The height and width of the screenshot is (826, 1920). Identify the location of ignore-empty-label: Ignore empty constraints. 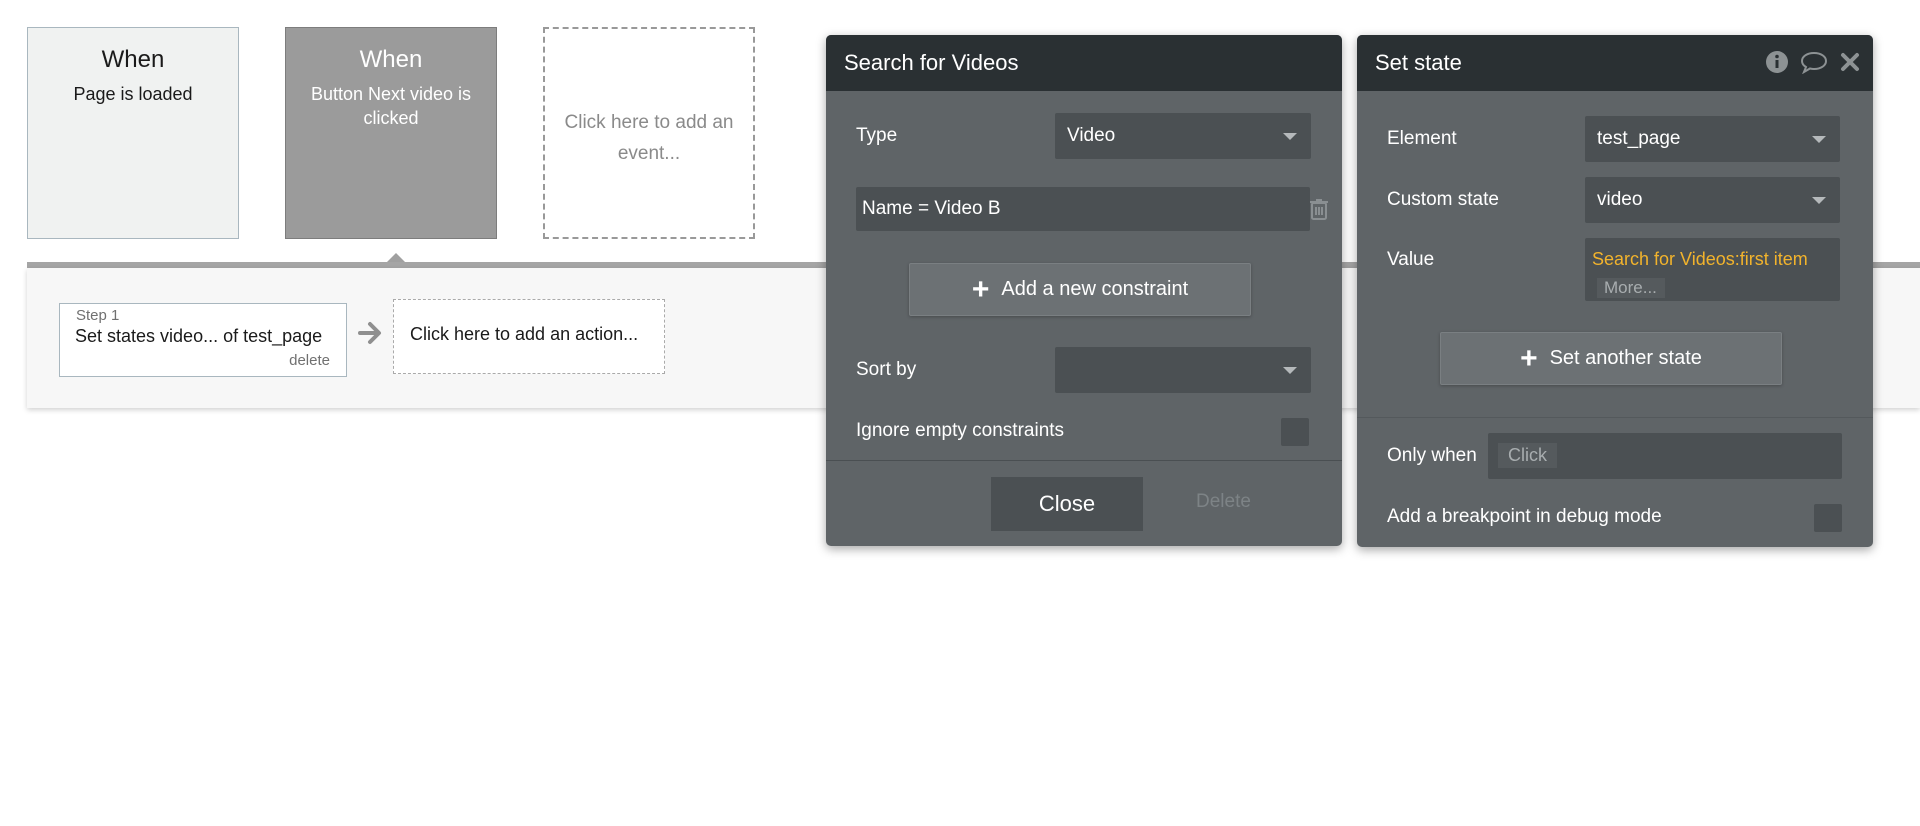
(960, 430).